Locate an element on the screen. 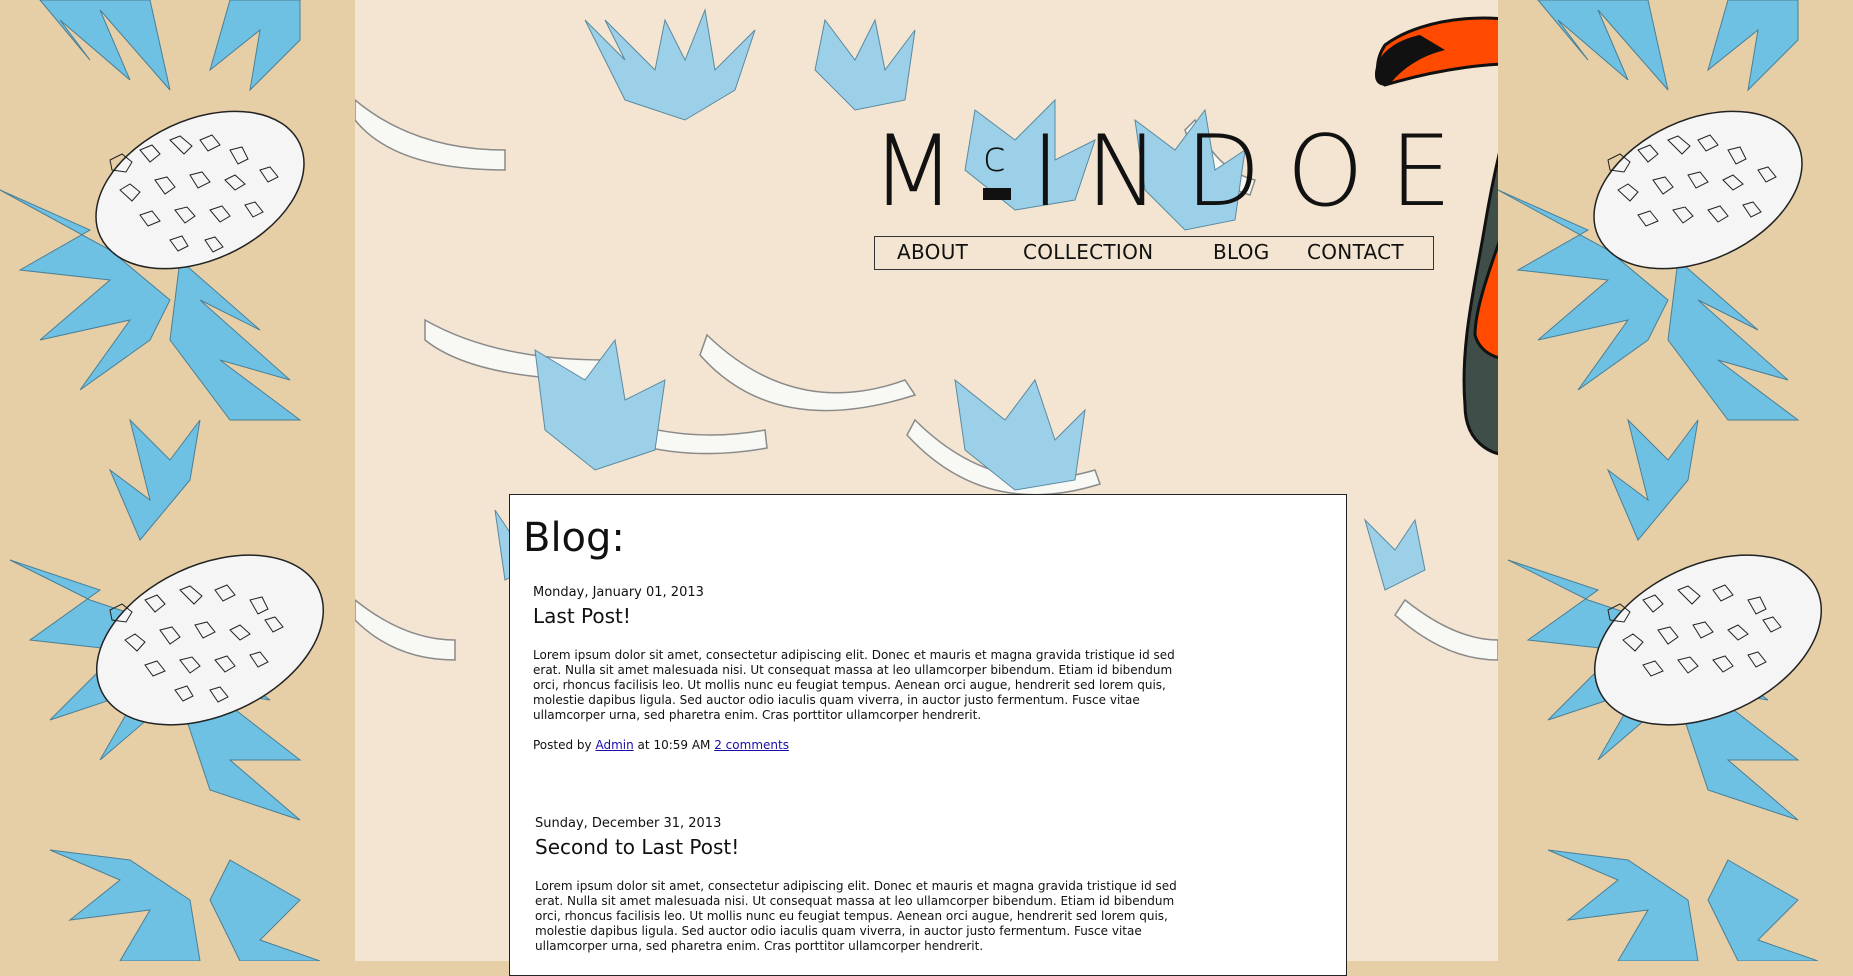 The height and width of the screenshot is (976, 1853). post-title: Second to Last Post! is located at coordinates (860, 847).